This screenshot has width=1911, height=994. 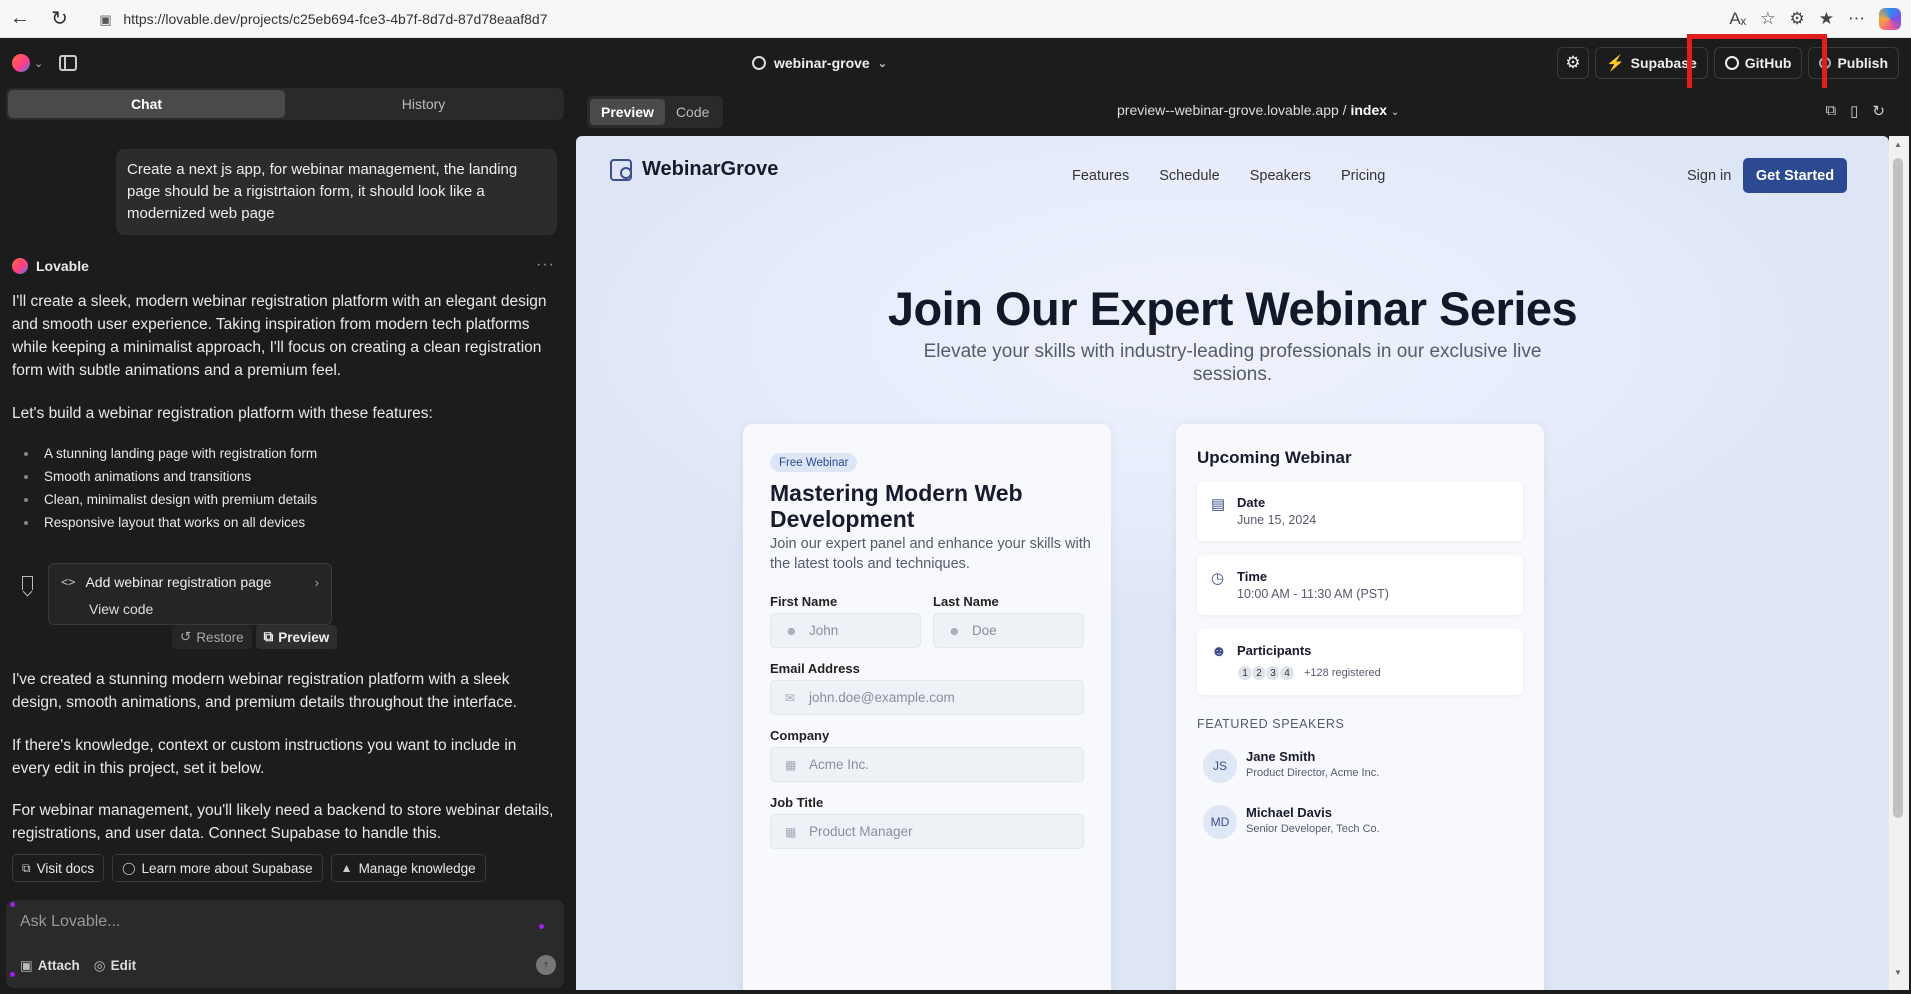 I want to click on lovable-logo-icon, so click(x=21, y=63).